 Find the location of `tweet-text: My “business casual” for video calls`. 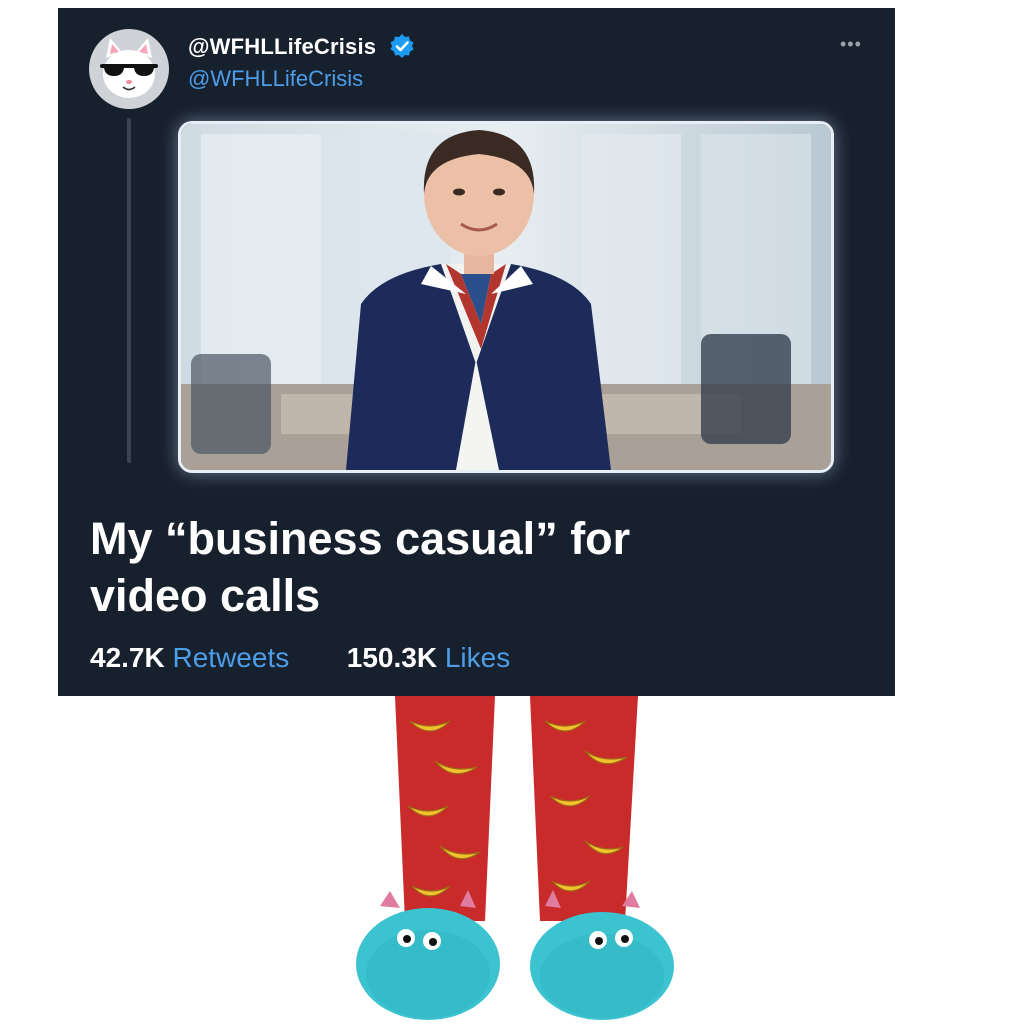

tweet-text: My “business casual” for video calls is located at coordinates (450, 567).